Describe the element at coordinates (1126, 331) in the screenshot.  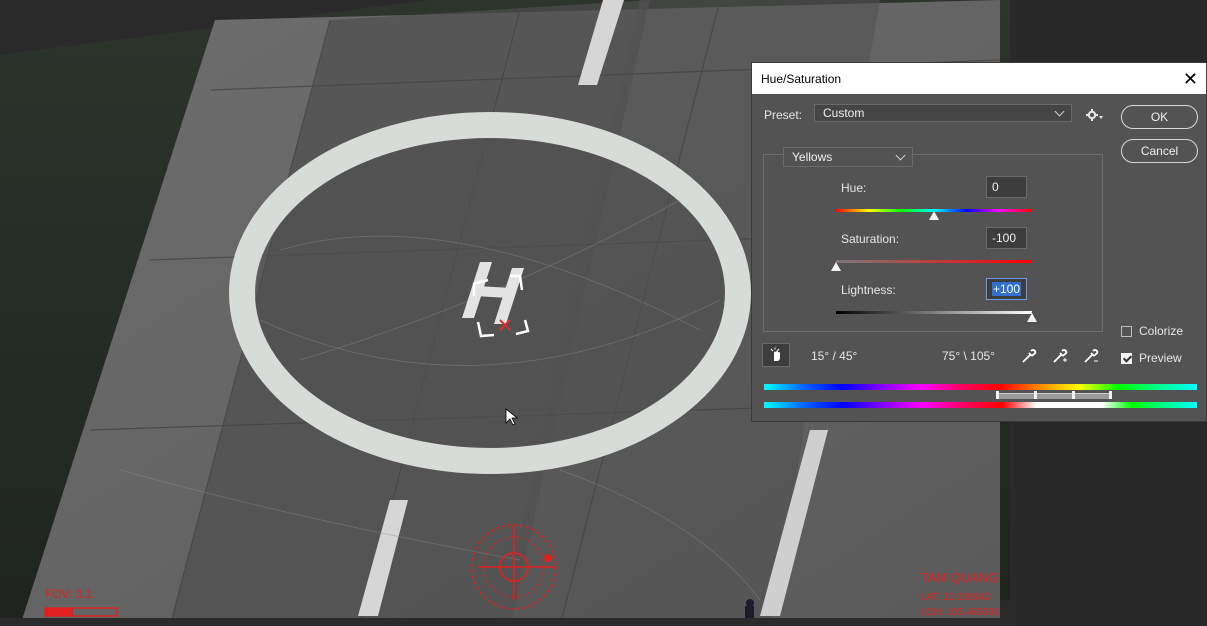
I see `colorize-checkbox` at that location.